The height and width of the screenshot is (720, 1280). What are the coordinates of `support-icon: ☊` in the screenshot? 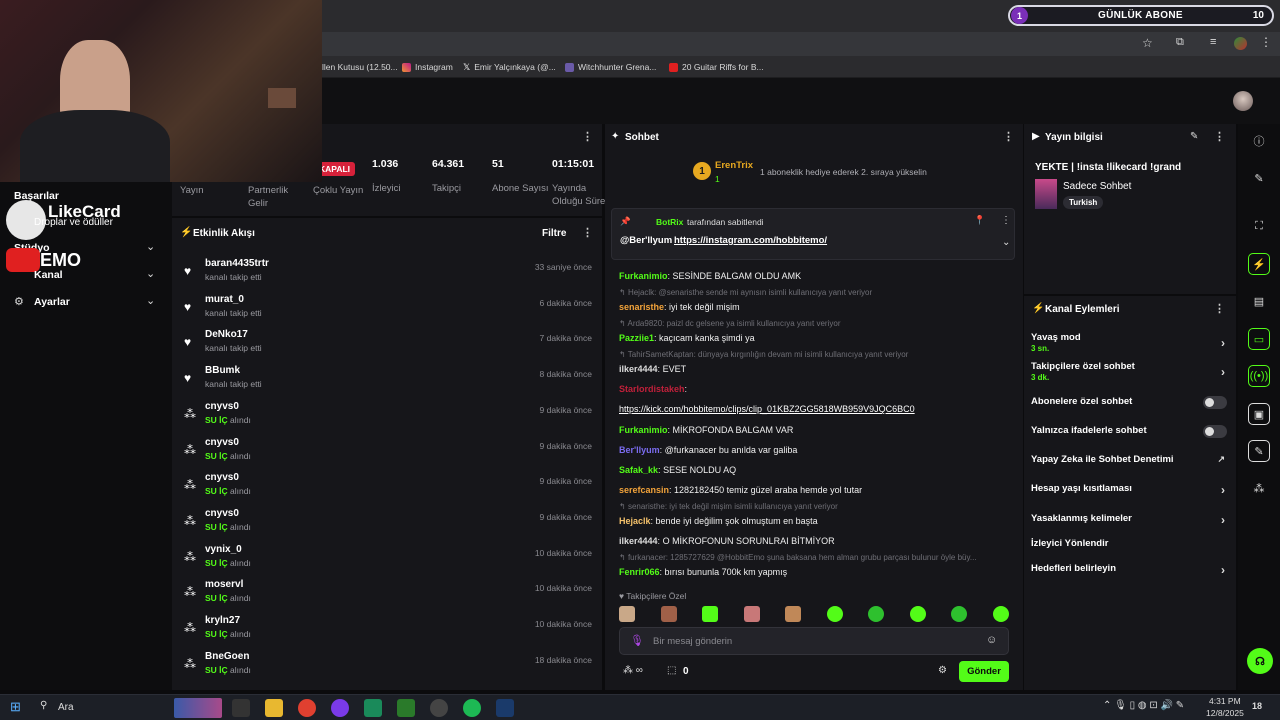 It's located at (1260, 661).